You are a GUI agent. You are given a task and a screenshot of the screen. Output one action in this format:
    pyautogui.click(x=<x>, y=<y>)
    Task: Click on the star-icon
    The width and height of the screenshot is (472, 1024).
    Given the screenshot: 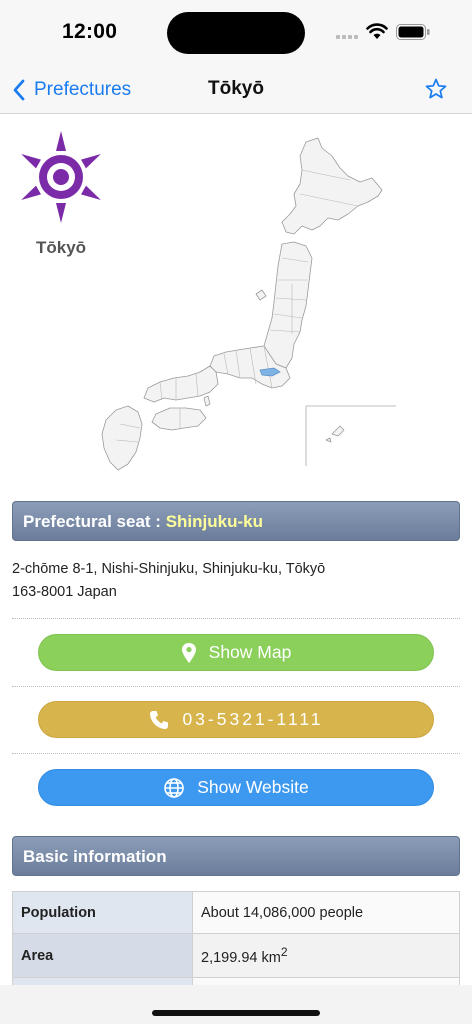 What is the action you would take?
    pyautogui.click(x=436, y=89)
    